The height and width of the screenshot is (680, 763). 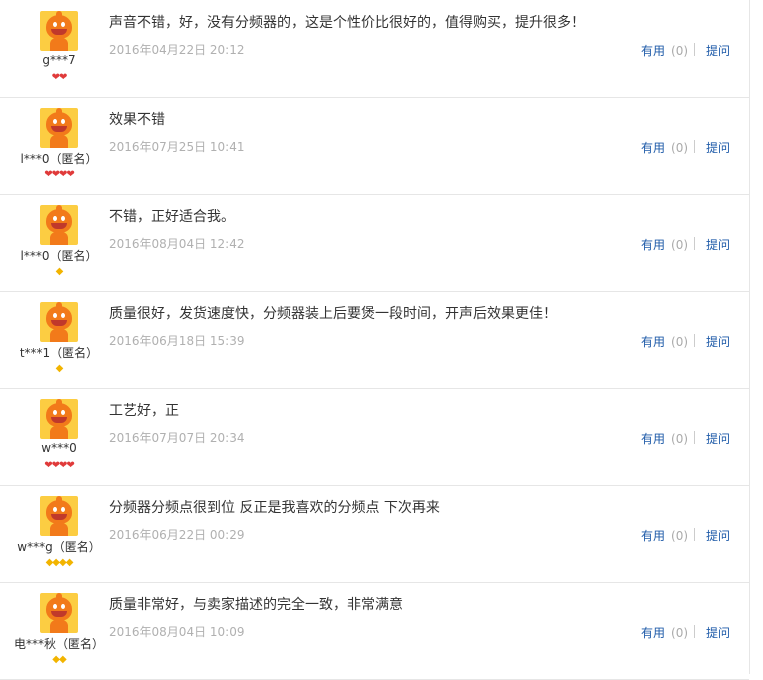 I want to click on user-level-badges: ◆◆, so click(x=59, y=660).